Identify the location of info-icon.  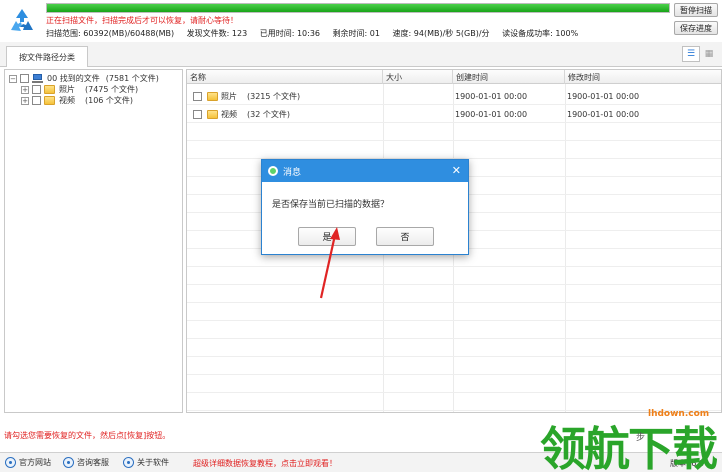
(128, 462).